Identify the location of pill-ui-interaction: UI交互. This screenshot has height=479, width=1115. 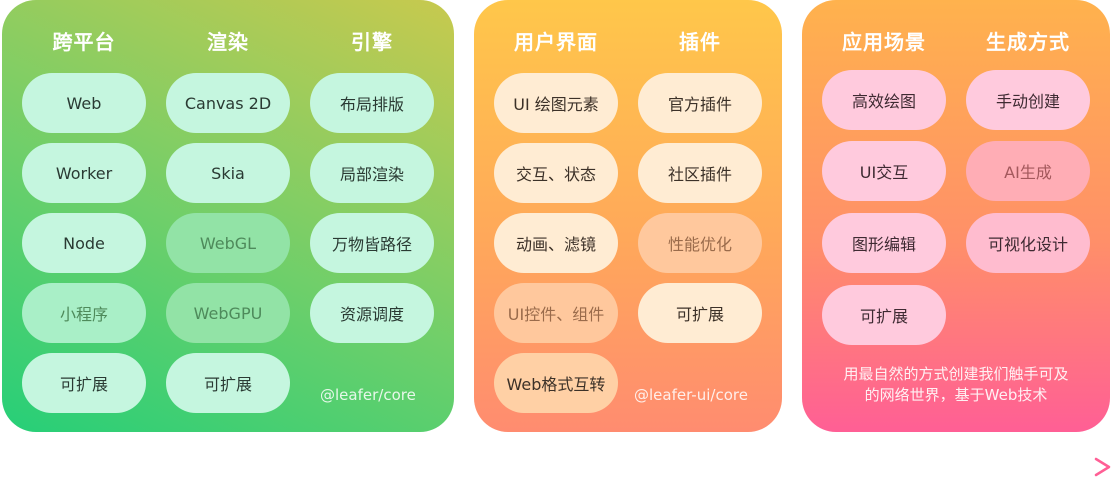
(884, 171).